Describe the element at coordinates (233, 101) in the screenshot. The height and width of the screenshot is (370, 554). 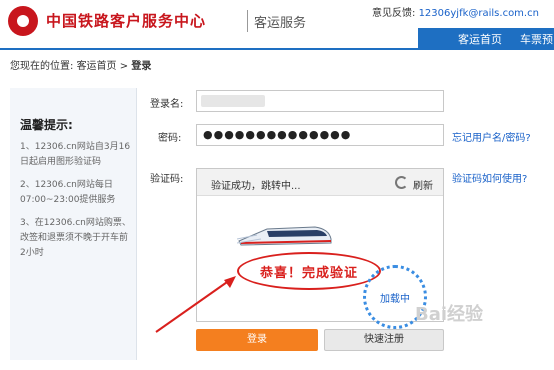
I see `username-blurred-value` at that location.